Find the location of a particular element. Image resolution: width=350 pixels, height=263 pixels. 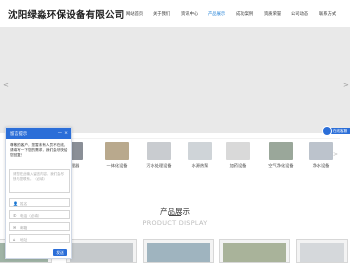

phone-icon: ✆ is located at coordinates (15, 215).